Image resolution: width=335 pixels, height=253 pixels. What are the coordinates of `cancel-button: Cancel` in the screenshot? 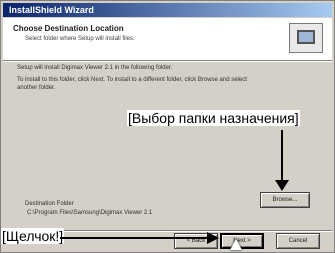 It's located at (298, 241).